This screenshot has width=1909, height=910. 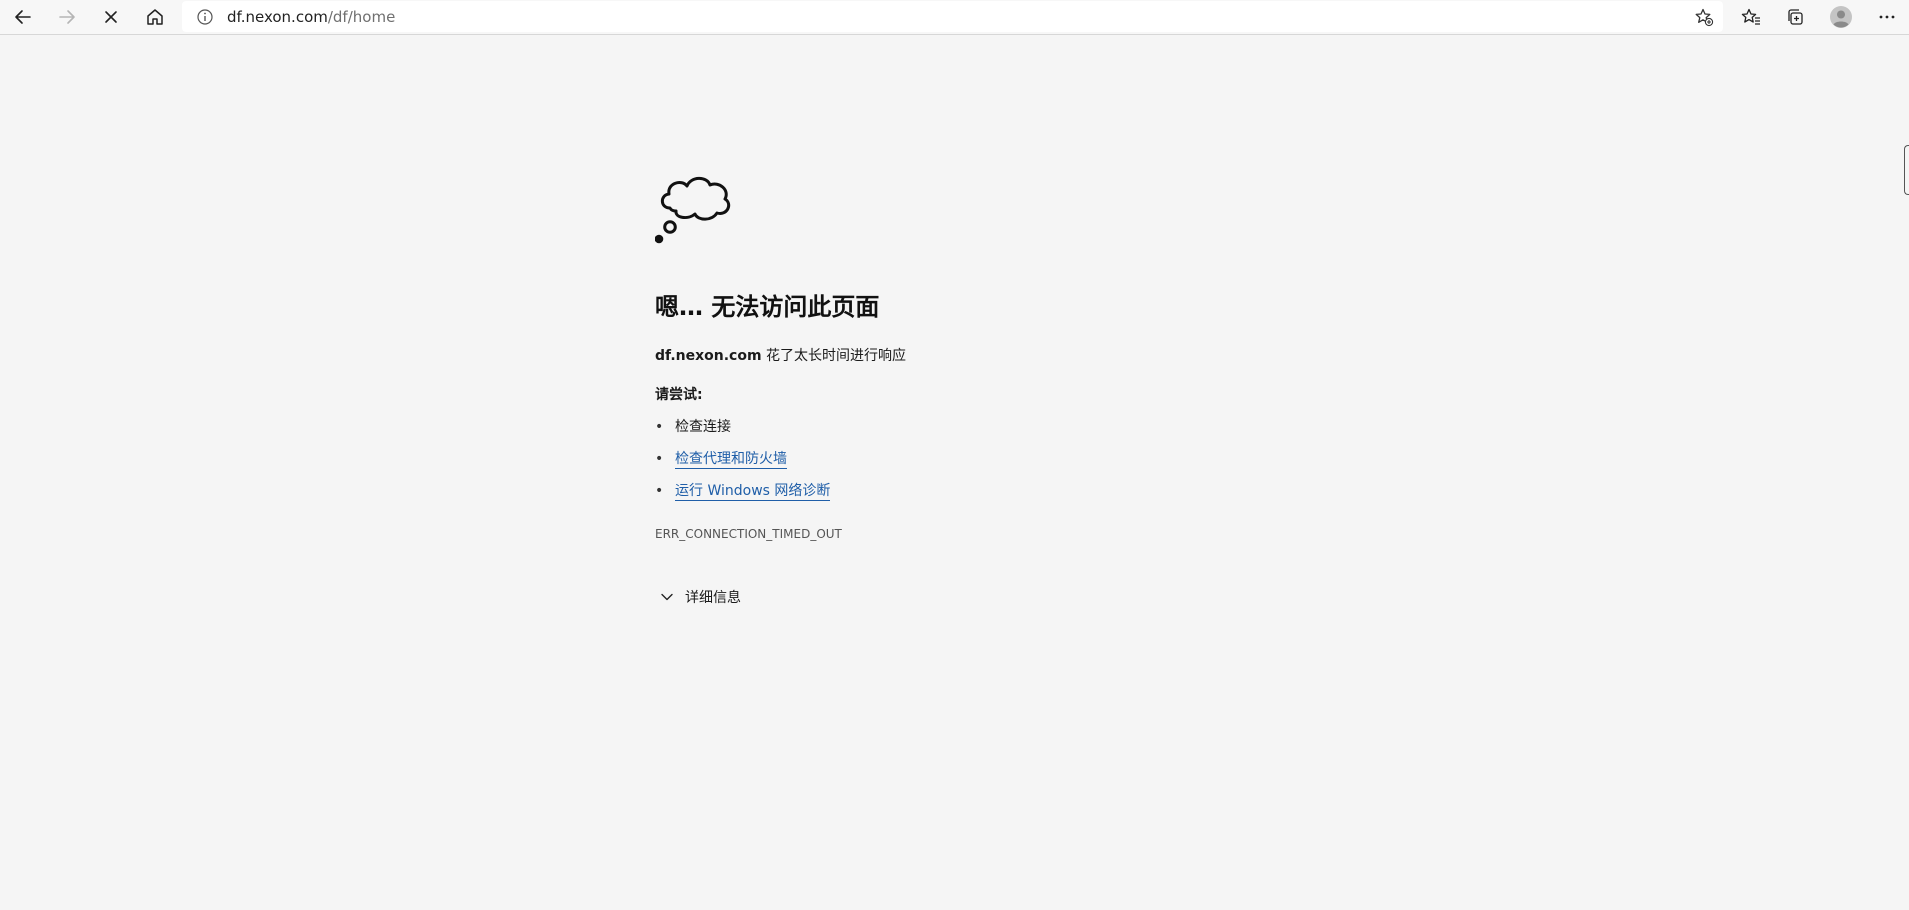 I want to click on network-diagnostics-link: 运行 Windows 网络诊断, so click(x=753, y=492).